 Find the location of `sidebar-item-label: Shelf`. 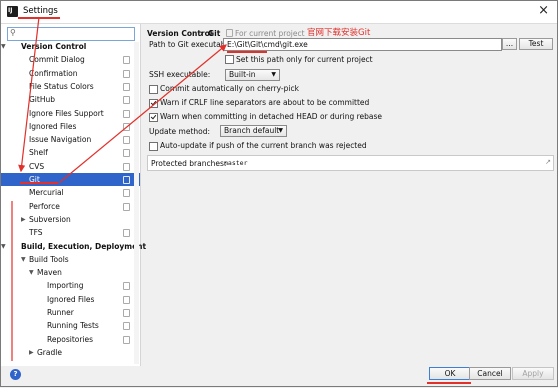

sidebar-item-label: Shelf is located at coordinates (38, 153).